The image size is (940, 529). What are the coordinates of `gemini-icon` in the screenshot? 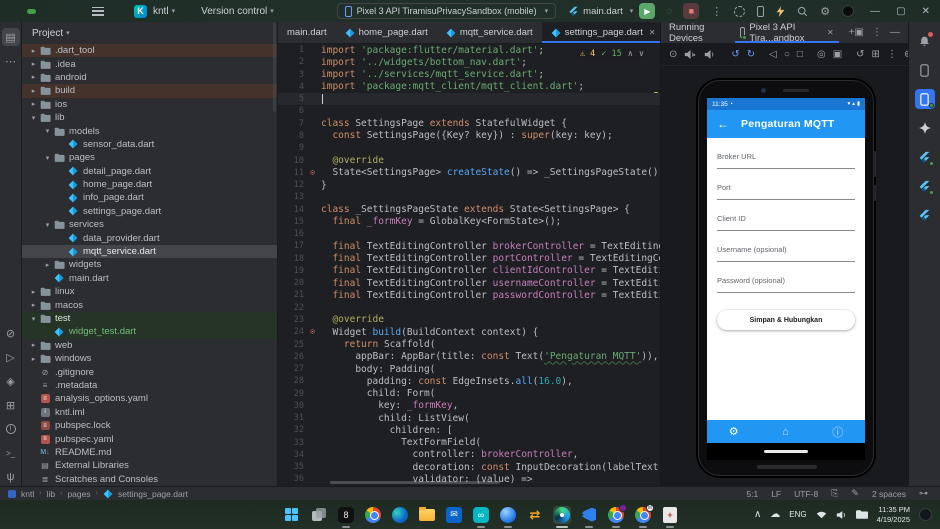 It's located at (925, 128).